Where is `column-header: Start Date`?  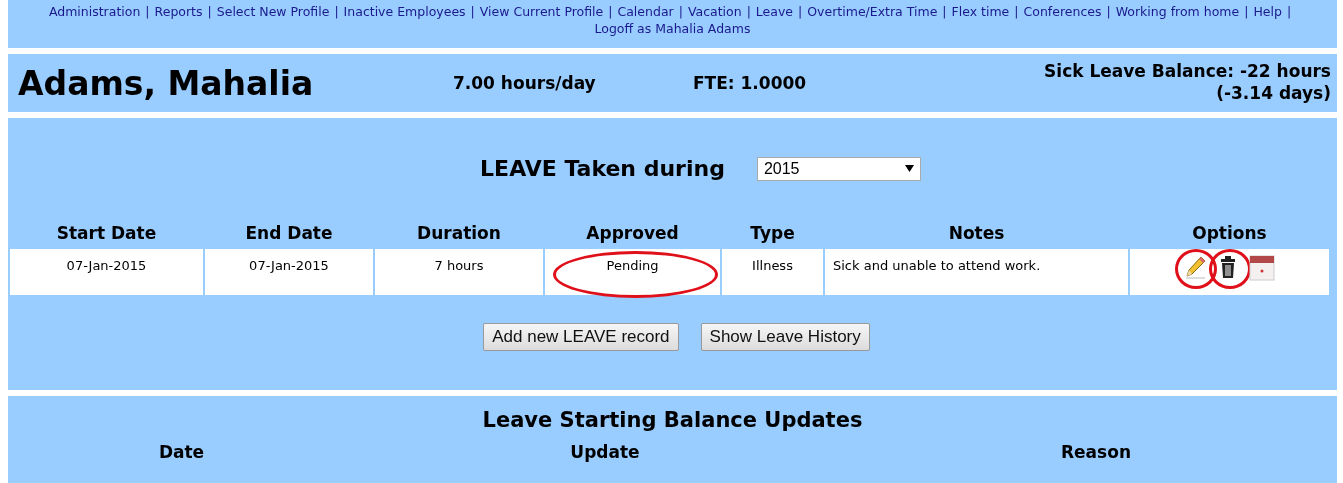
column-header: Start Date is located at coordinates (106, 233).